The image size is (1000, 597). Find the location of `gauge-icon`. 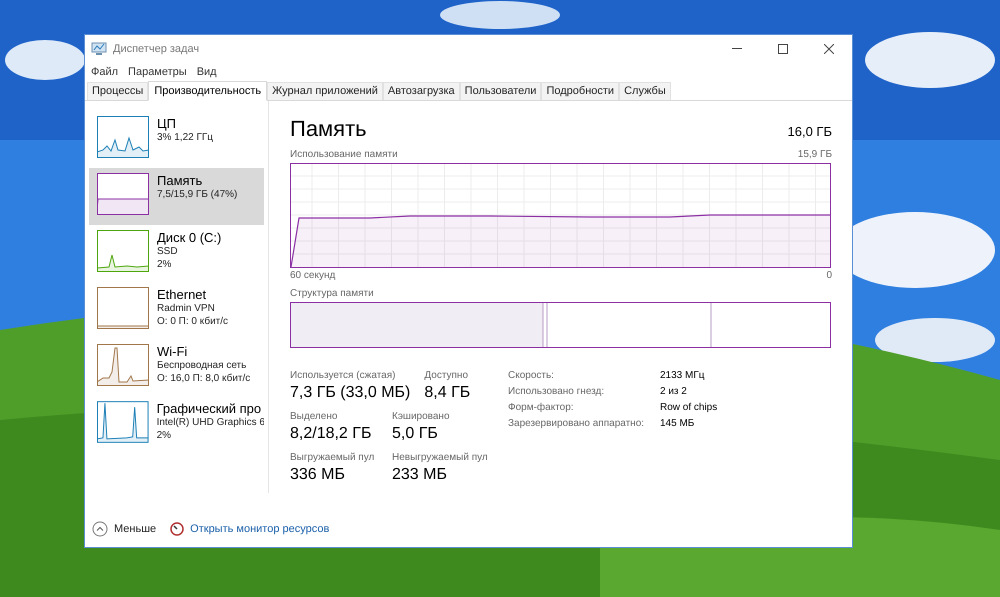

gauge-icon is located at coordinates (177, 529).